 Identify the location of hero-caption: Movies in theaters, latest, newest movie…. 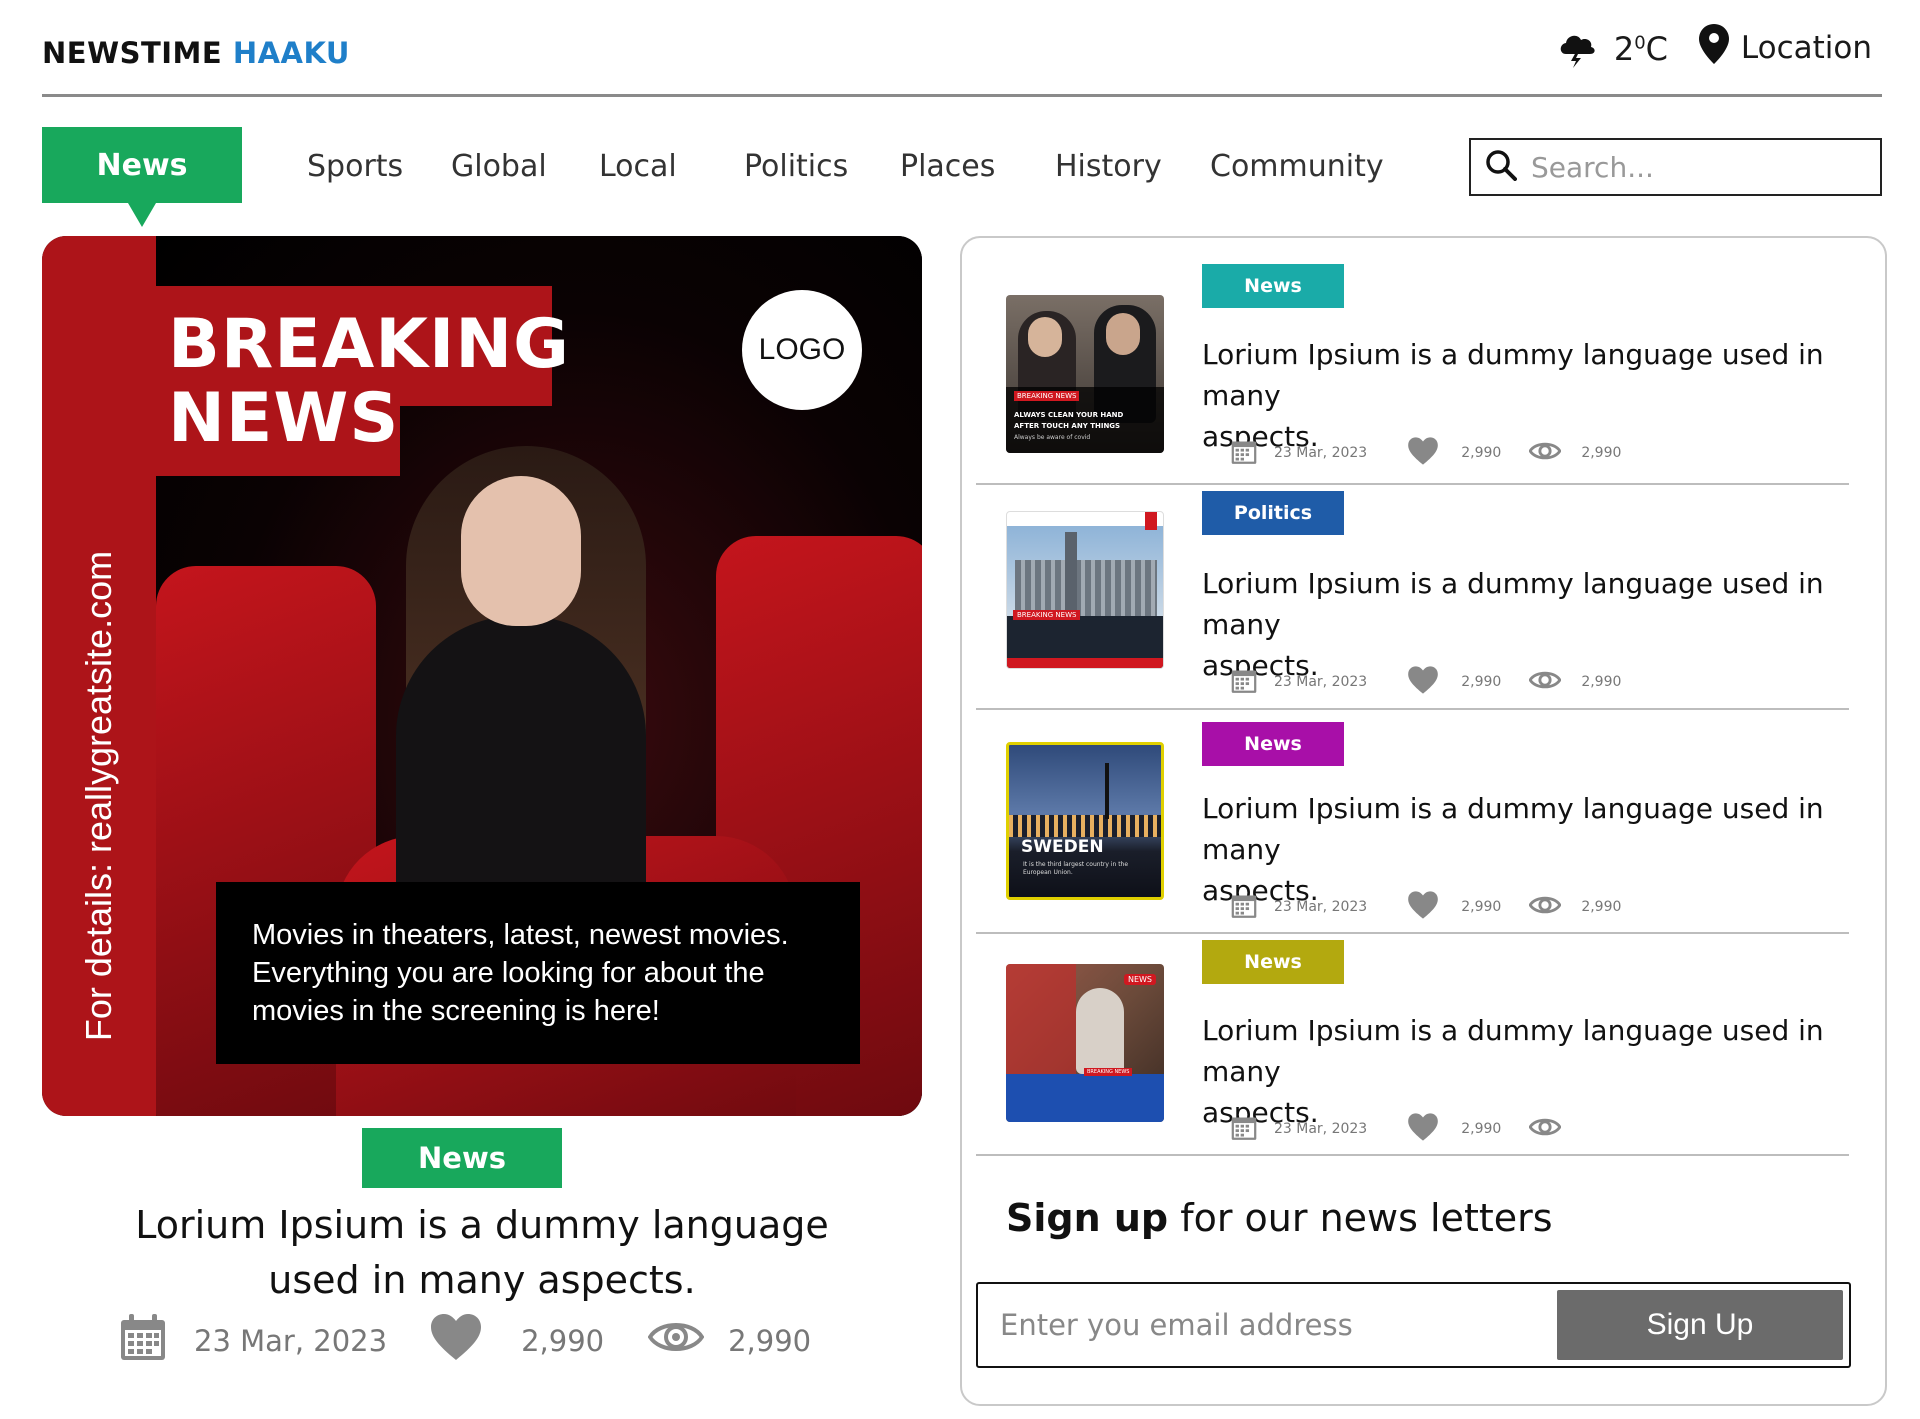
(538, 973).